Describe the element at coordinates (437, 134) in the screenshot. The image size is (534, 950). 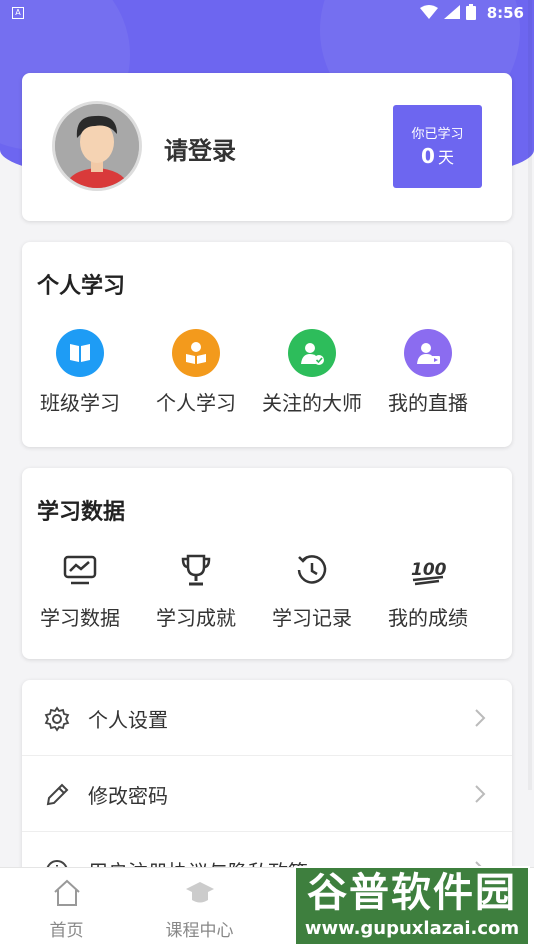
I see `study-days-label: 你已学习` at that location.